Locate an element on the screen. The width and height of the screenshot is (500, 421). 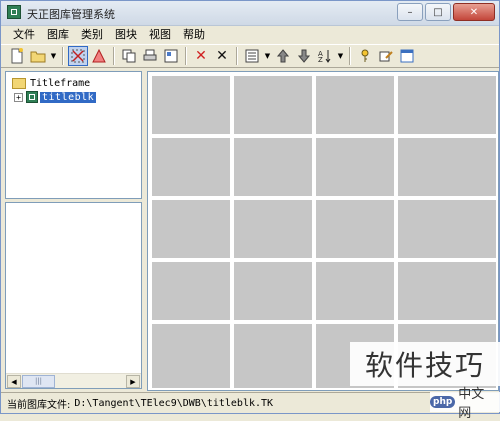
new-file-icon is located at coordinates (17, 56).